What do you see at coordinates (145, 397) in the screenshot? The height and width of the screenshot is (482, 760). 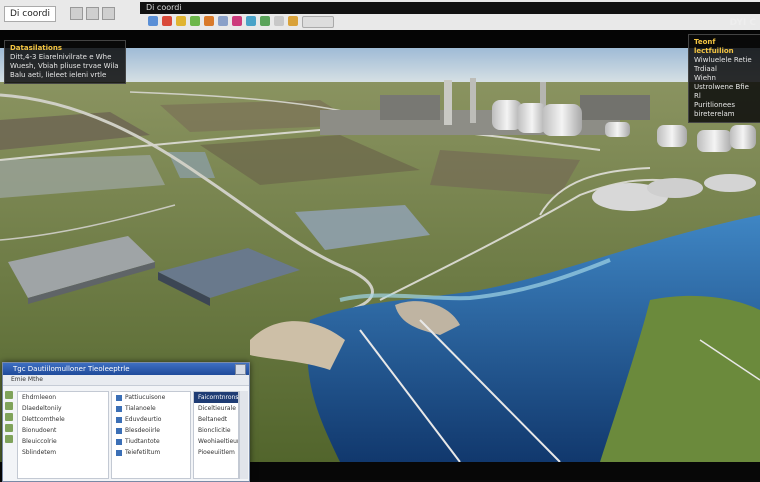 I see `list-item-label: Pattiucuisone` at bounding box center [145, 397].